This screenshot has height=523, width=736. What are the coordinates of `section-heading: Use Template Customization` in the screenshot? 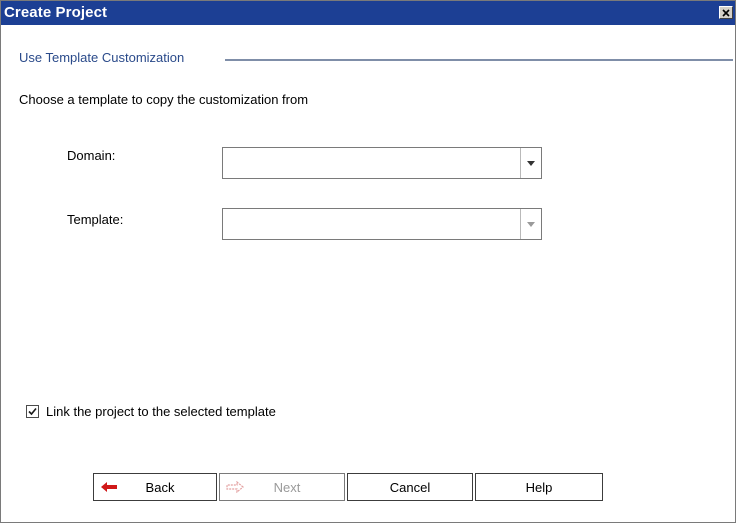 It's located at (102, 57).